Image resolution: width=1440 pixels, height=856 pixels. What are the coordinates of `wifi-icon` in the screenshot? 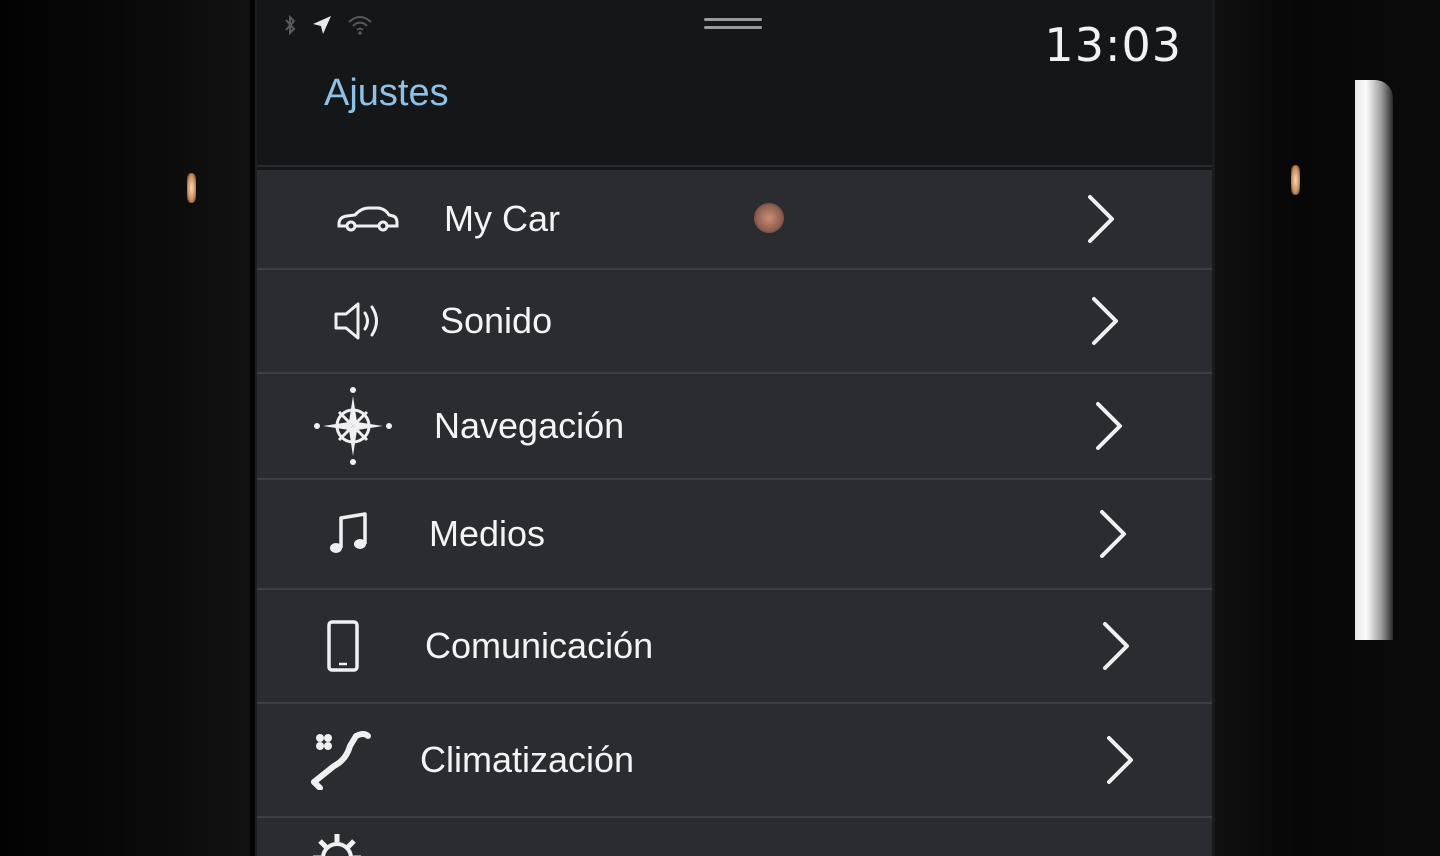 It's located at (360, 27).